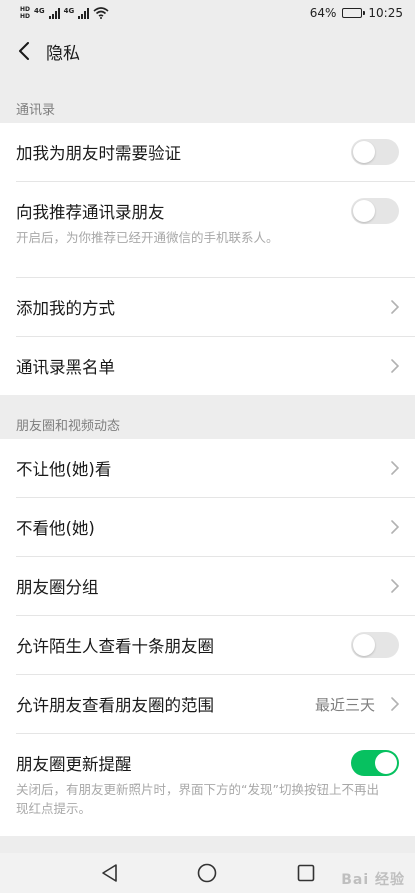 This screenshot has width=415, height=893. I want to click on row-add-methods: 添加我的方式, so click(207, 307).